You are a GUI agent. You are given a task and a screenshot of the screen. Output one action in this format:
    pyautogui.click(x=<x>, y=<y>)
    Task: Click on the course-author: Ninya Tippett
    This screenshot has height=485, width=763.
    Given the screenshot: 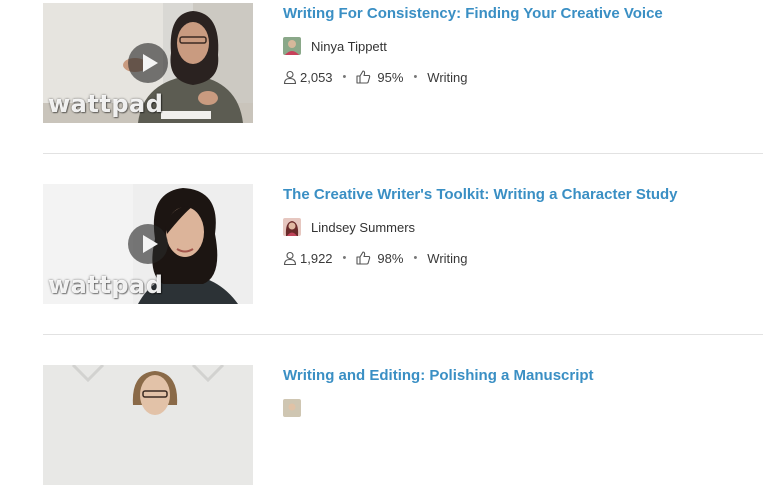 What is the action you would take?
    pyautogui.click(x=335, y=46)
    